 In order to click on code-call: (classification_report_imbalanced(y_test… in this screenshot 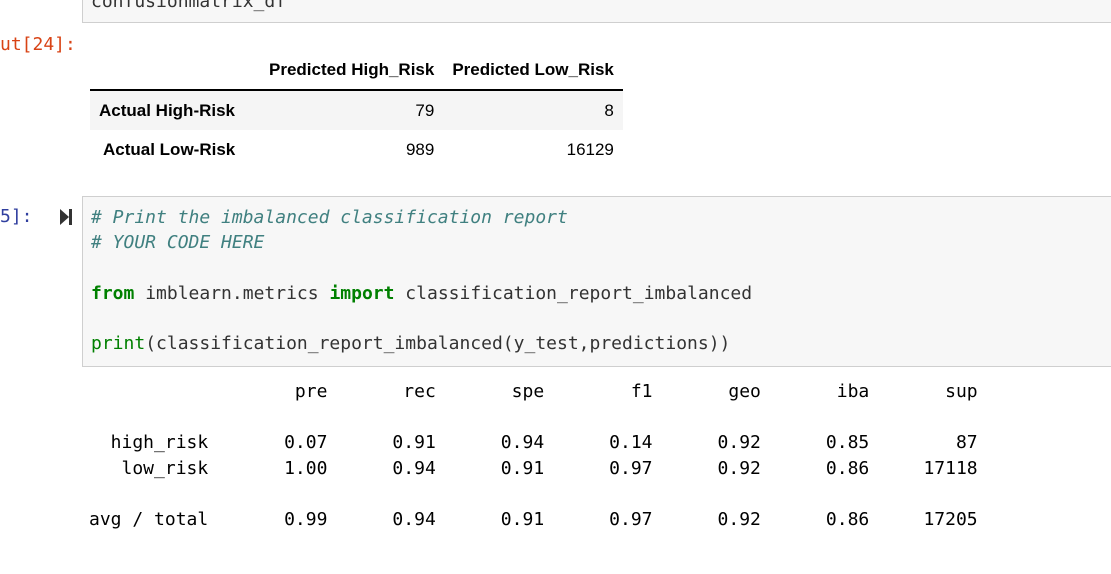, I will do `click(438, 344)`.